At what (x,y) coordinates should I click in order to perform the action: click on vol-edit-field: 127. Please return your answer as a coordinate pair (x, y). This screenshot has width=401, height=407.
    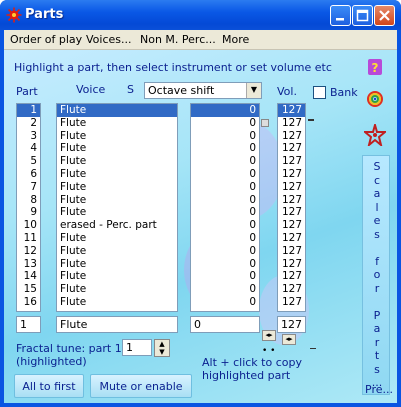
    Looking at the image, I should click on (291, 324).